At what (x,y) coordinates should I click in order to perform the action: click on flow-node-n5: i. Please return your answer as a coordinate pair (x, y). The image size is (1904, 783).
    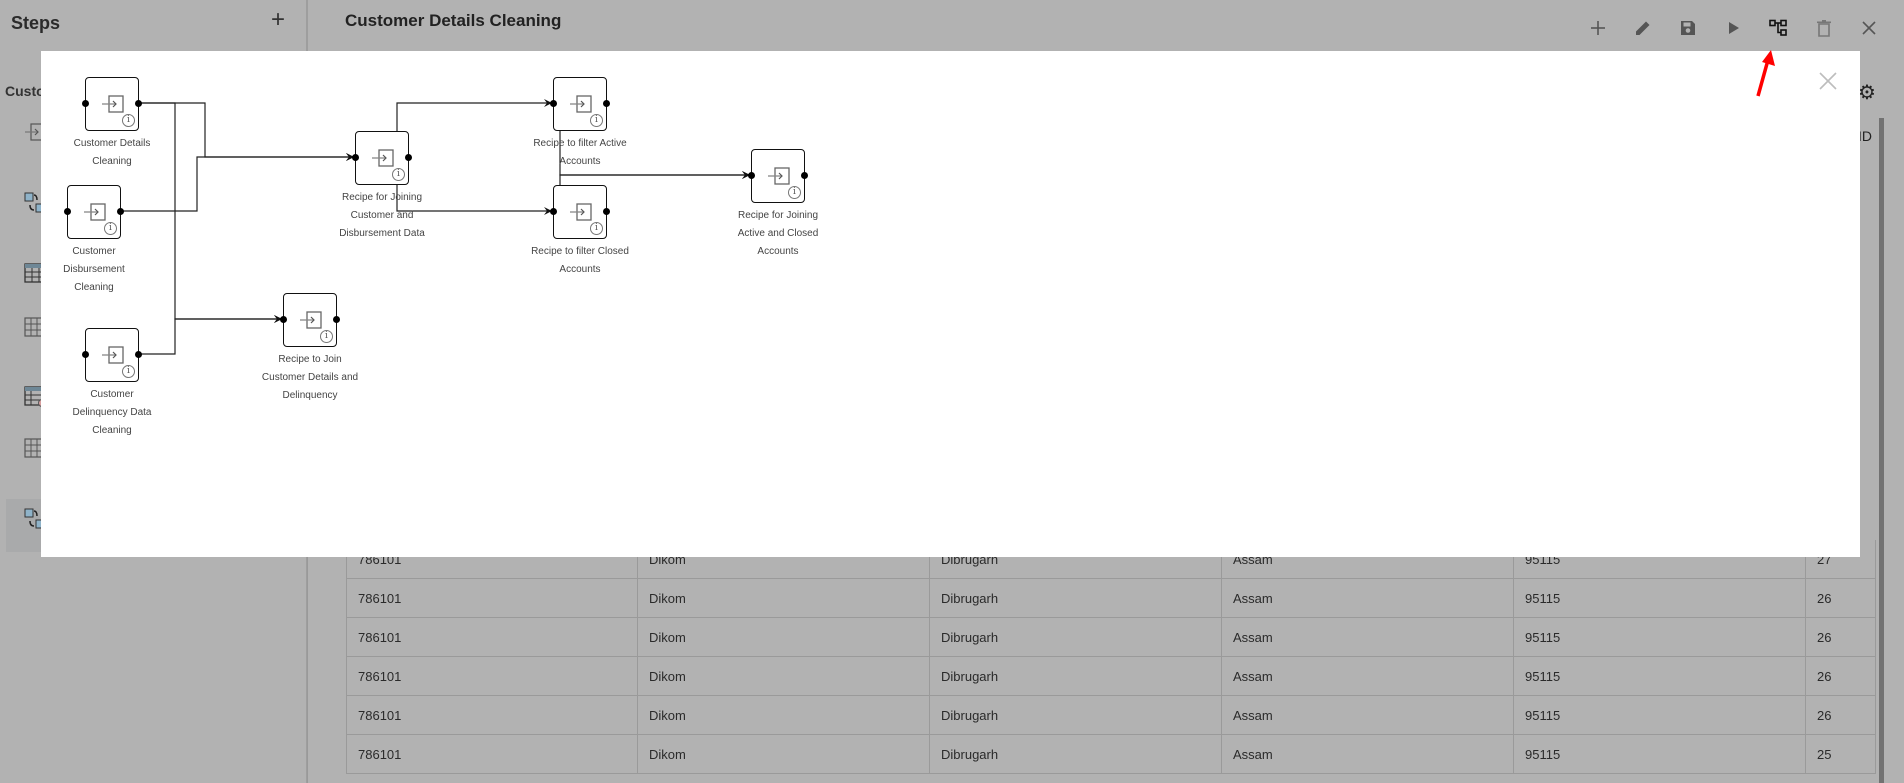
    Looking at the image, I should click on (310, 320).